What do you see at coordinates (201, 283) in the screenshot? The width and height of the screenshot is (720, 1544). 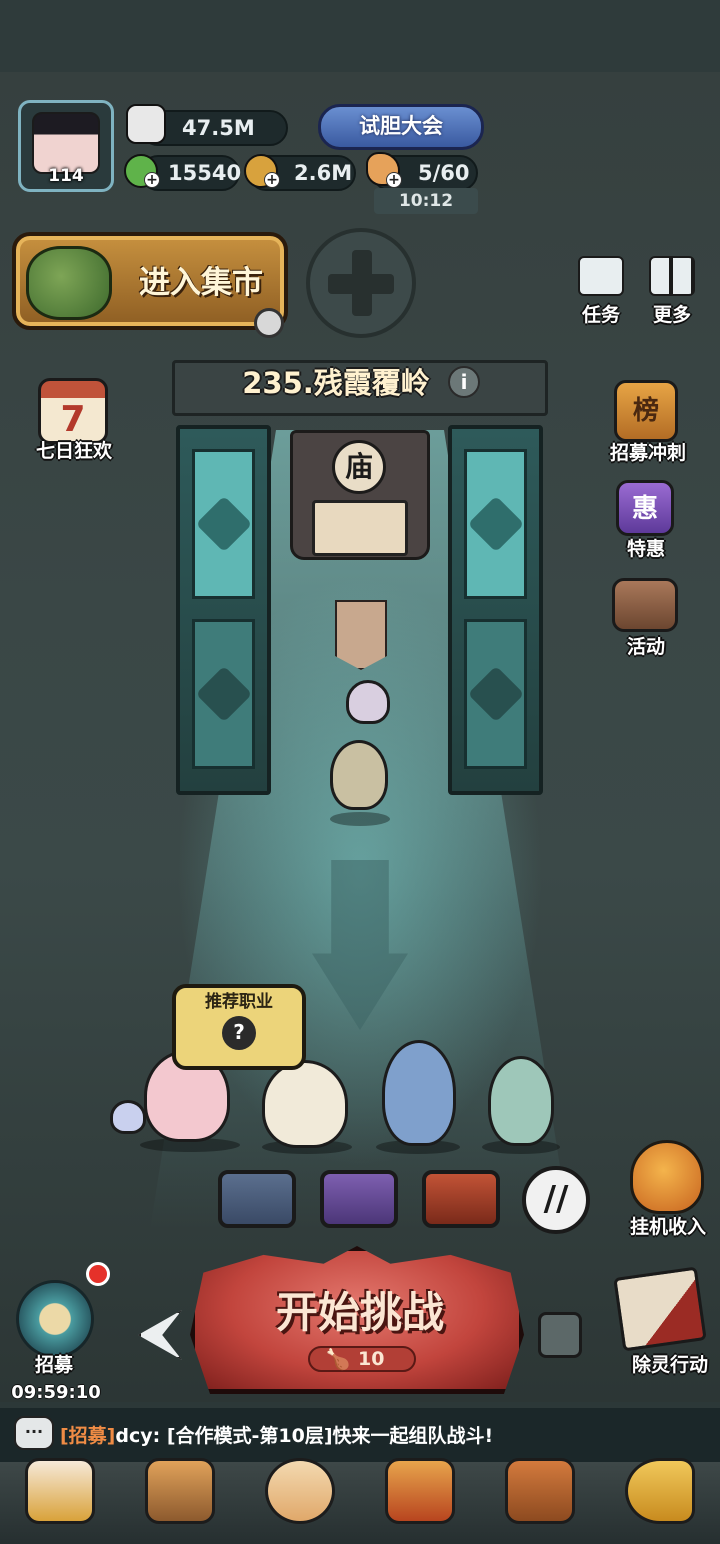 I see `enter-market-label: 进入集市` at bounding box center [201, 283].